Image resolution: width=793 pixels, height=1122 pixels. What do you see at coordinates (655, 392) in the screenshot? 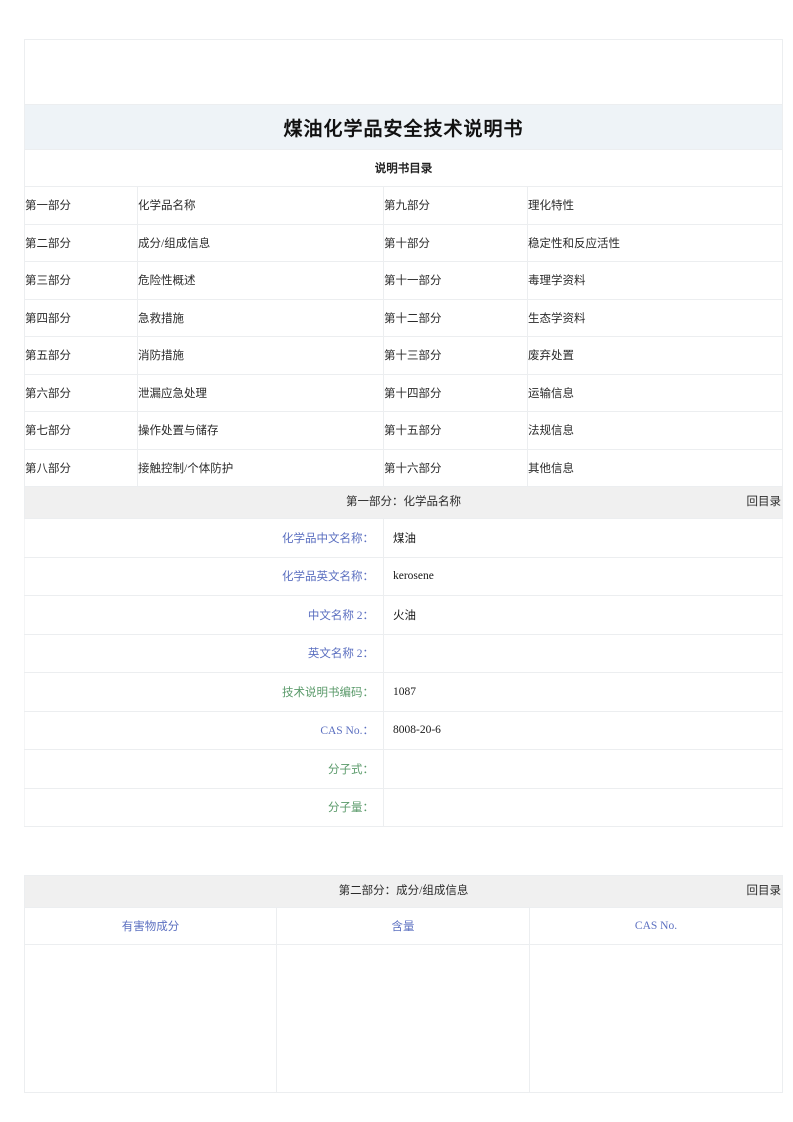
I see `toc-section-name: 运输信息` at bounding box center [655, 392].